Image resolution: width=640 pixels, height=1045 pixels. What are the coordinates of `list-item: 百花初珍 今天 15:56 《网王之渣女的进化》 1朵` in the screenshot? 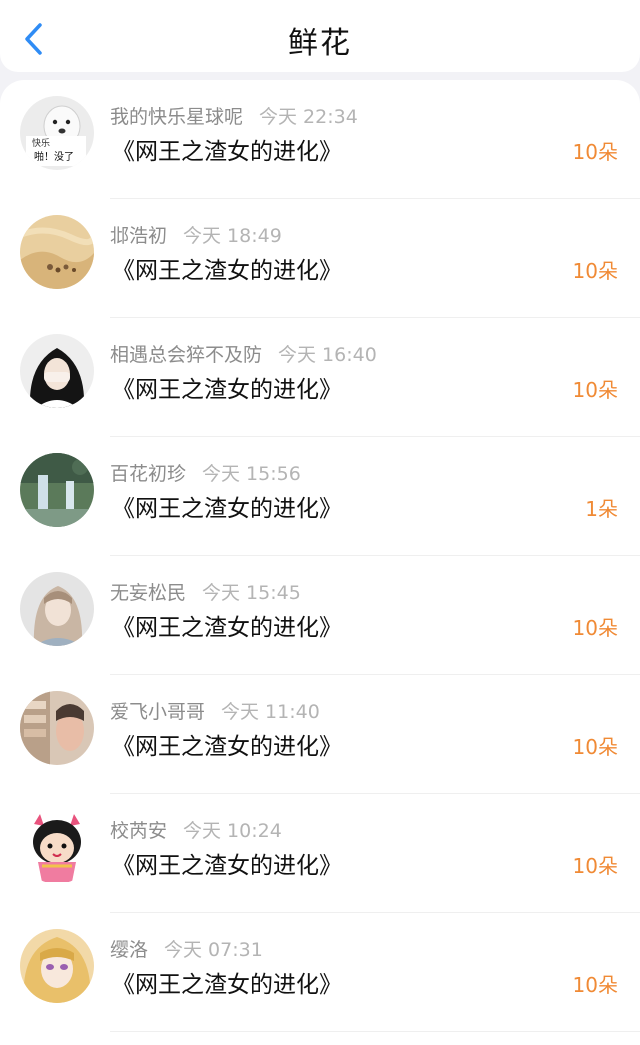 It's located at (320, 496).